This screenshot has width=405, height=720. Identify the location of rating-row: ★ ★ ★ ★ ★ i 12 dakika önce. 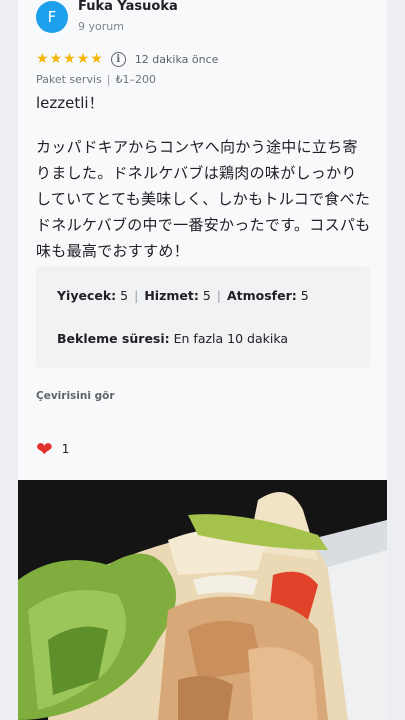
(127, 59).